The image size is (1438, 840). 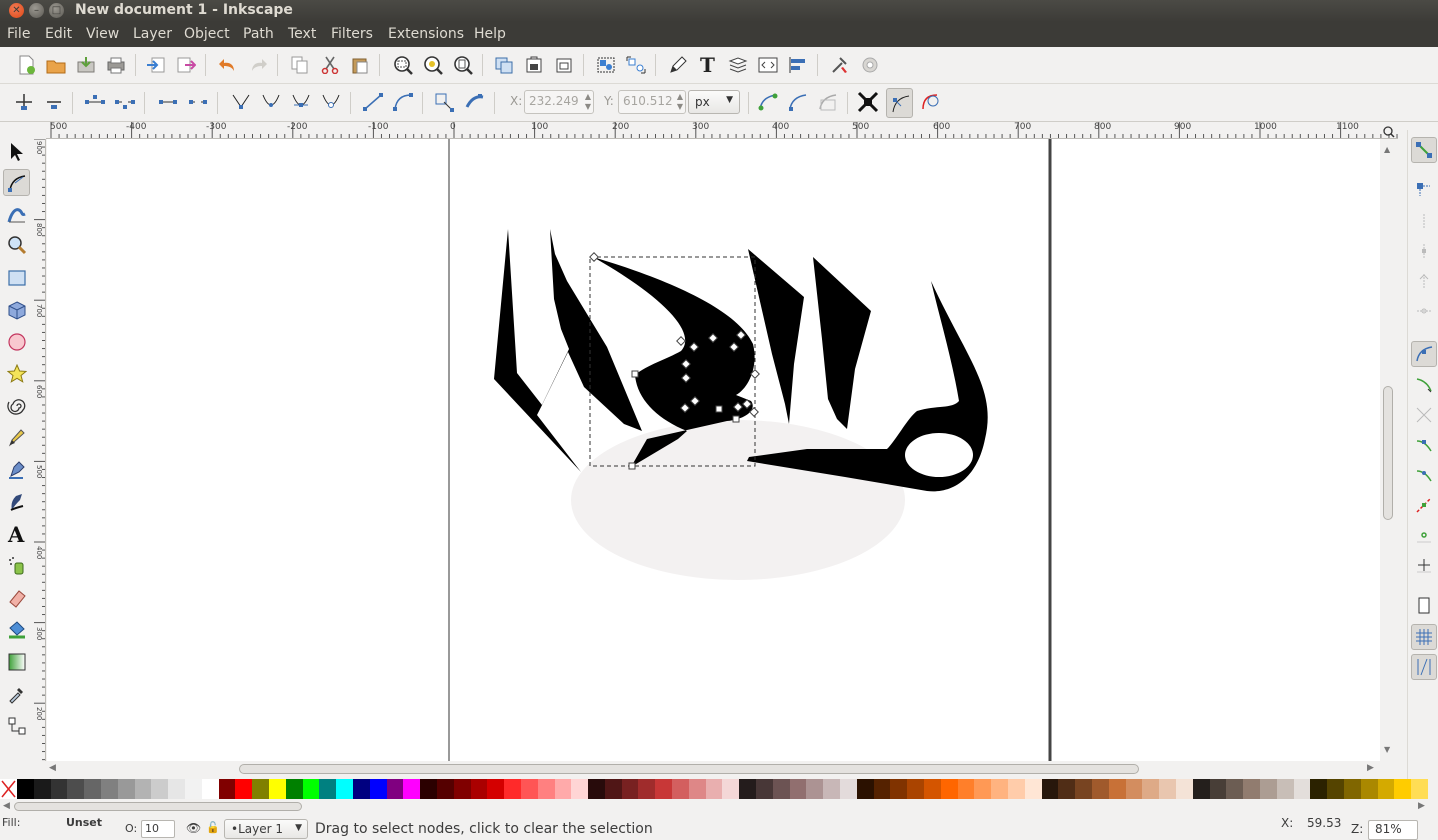 I want to click on horizontal-scroll-thumb, so click(x=689, y=769).